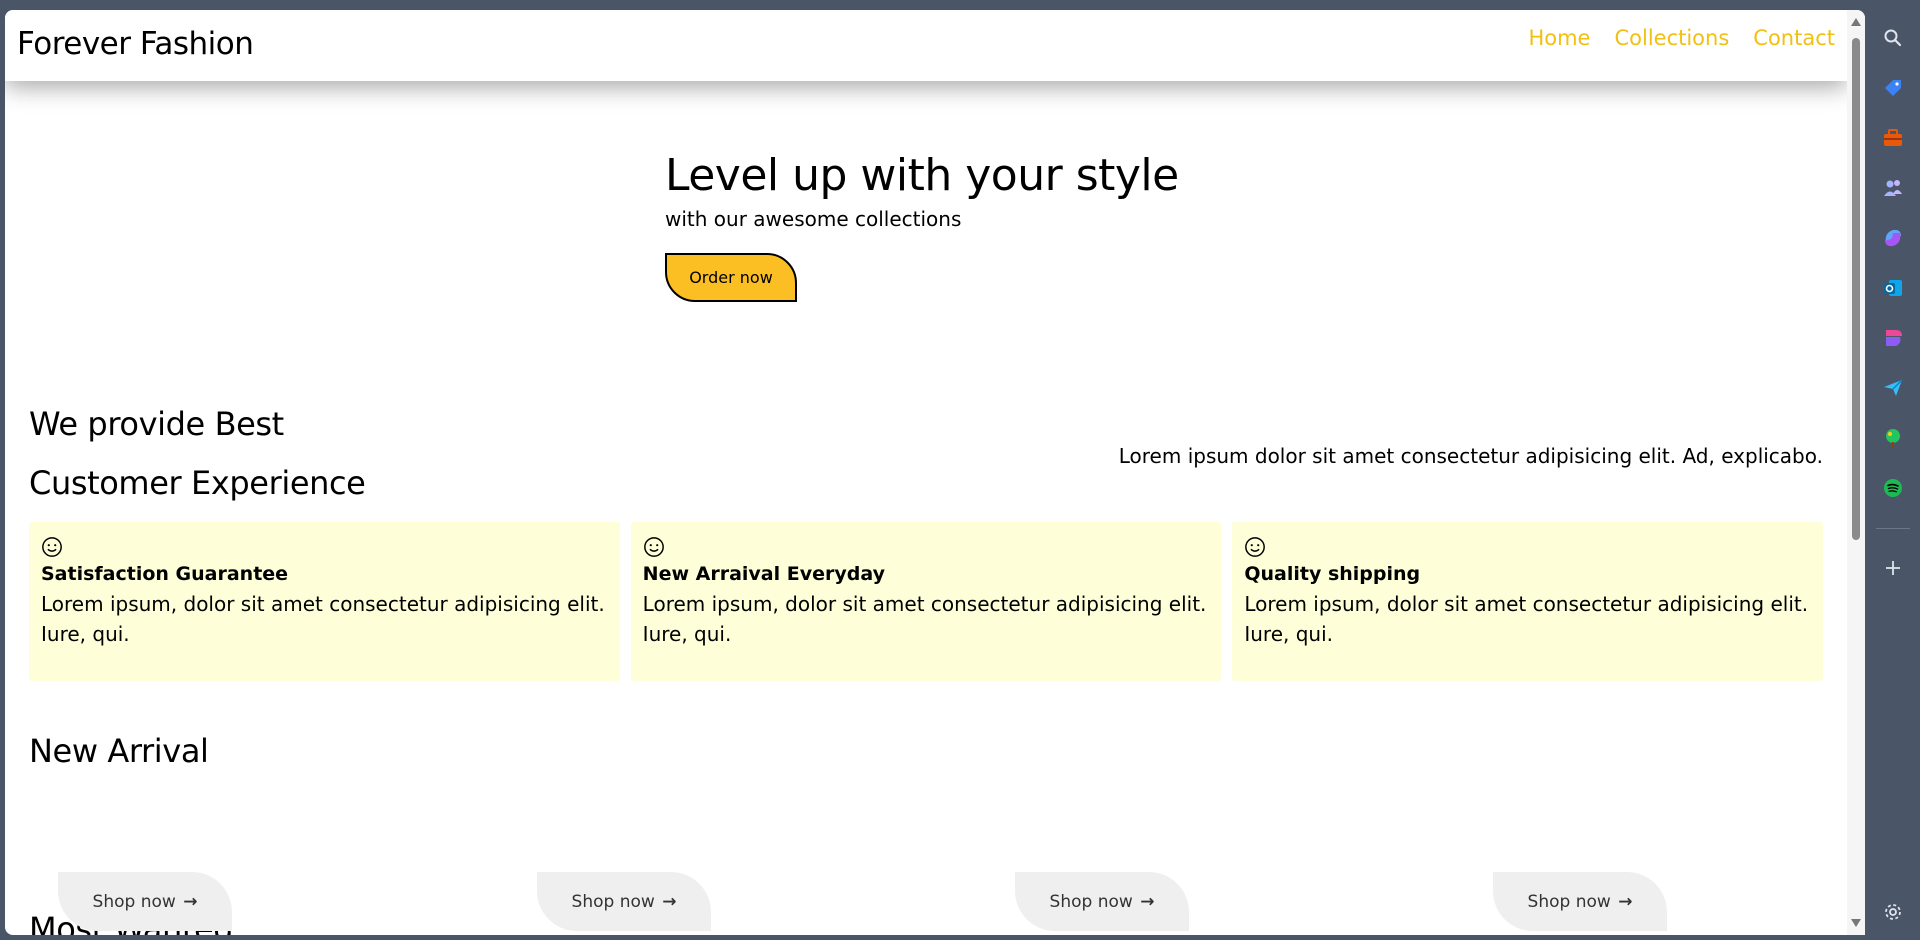 This screenshot has height=940, width=1920. I want to click on best-title-line1: We provide Best, so click(156, 424).